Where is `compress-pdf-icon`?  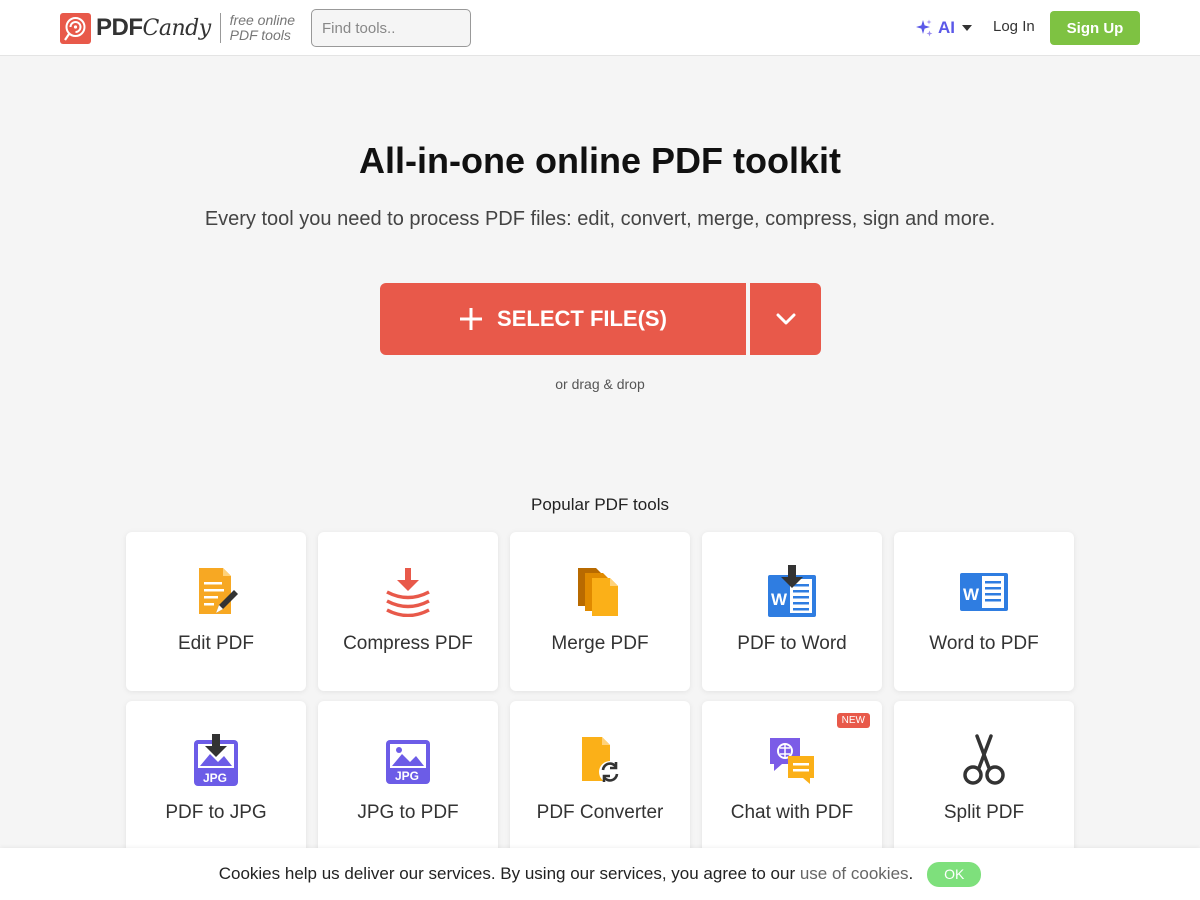
compress-pdf-icon is located at coordinates (408, 592).